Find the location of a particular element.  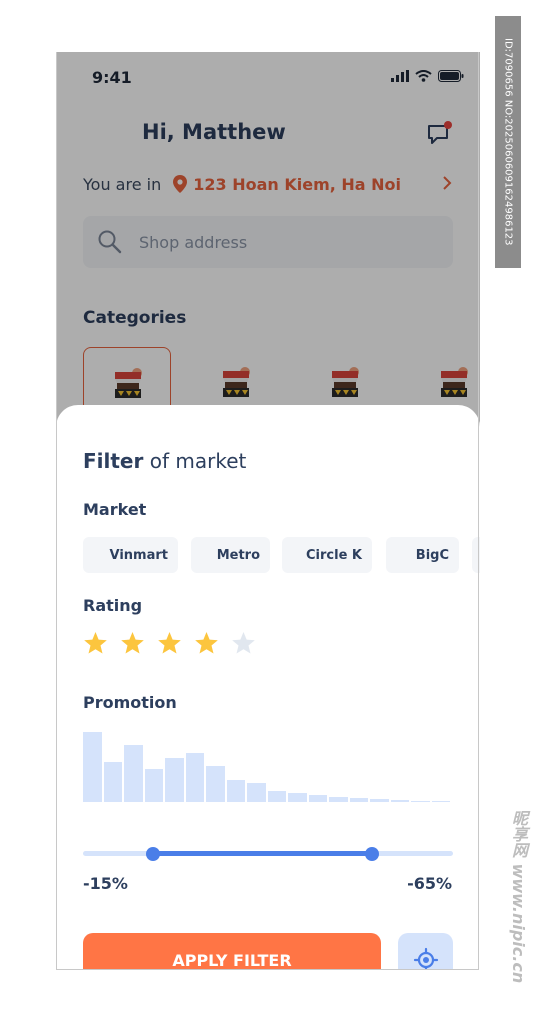

apply-filter-button: APPLY FILTER is located at coordinates (232, 951).